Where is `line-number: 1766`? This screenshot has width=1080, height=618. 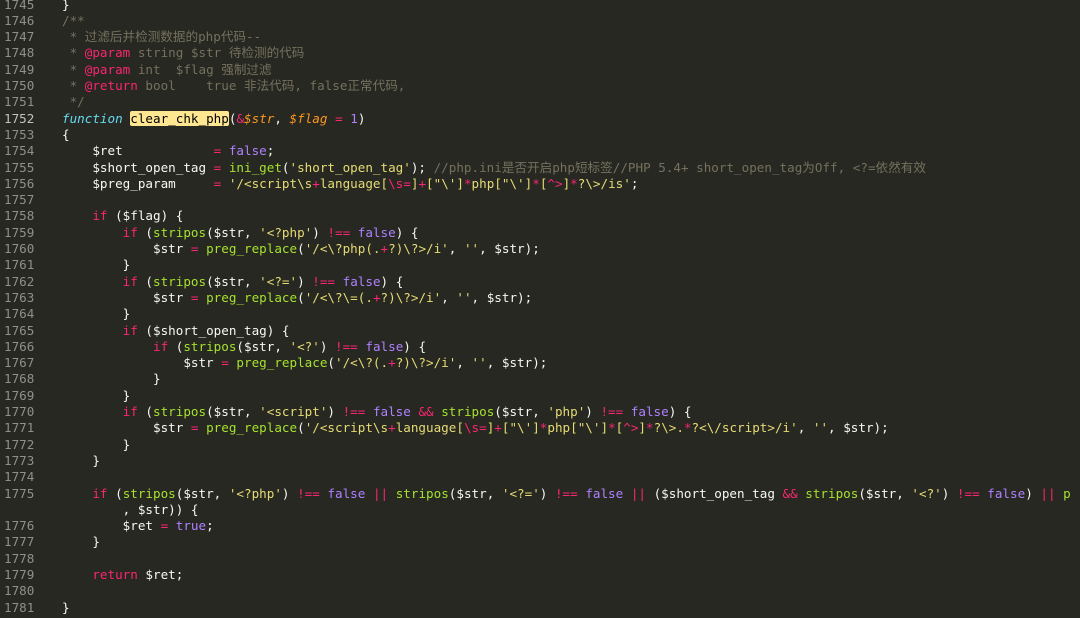
line-number: 1766 is located at coordinates (19, 346).